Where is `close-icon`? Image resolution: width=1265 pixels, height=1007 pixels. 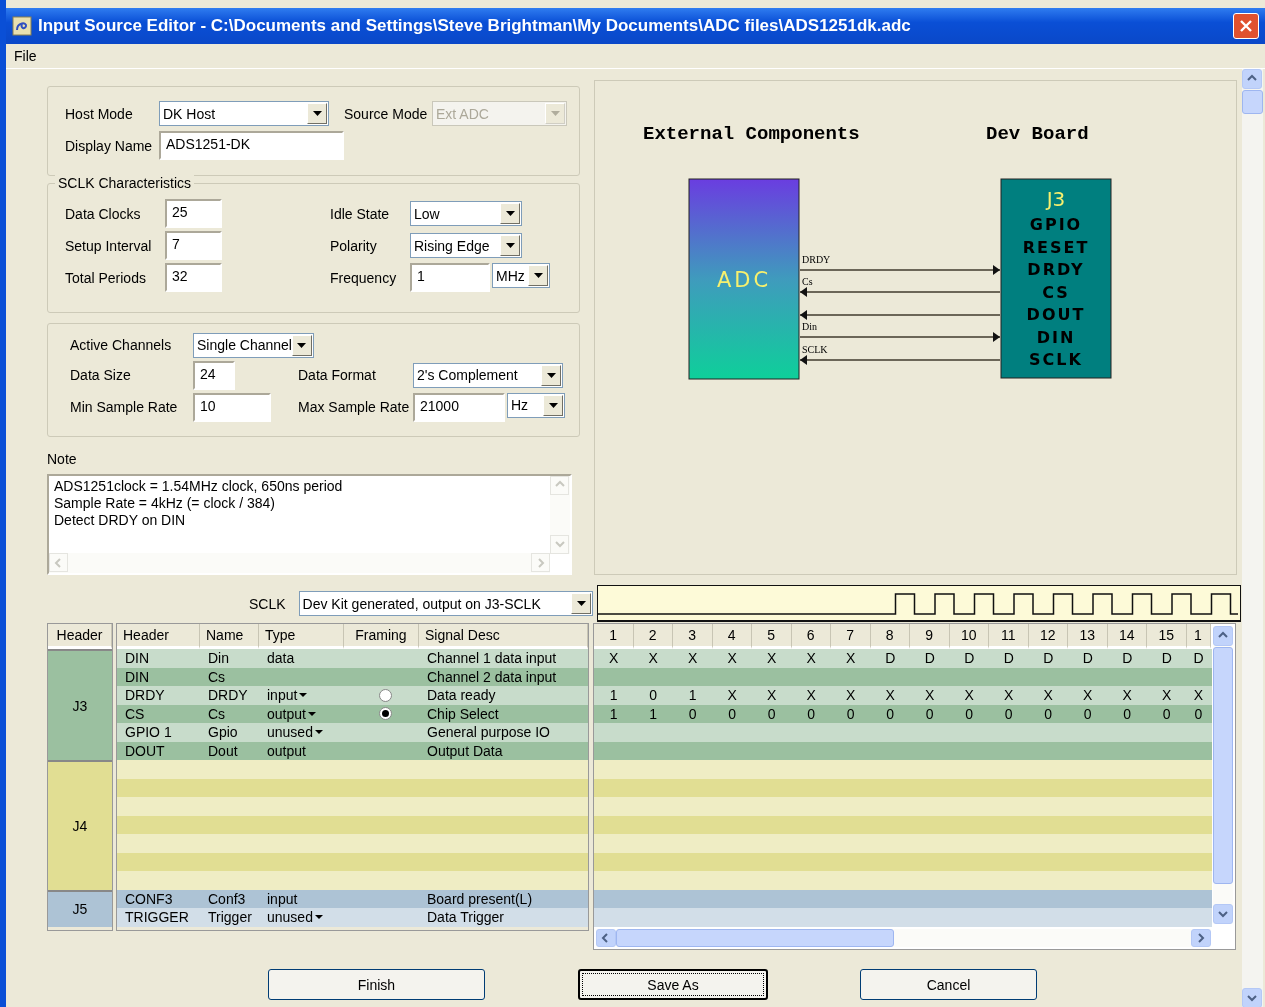
close-icon is located at coordinates (1246, 26).